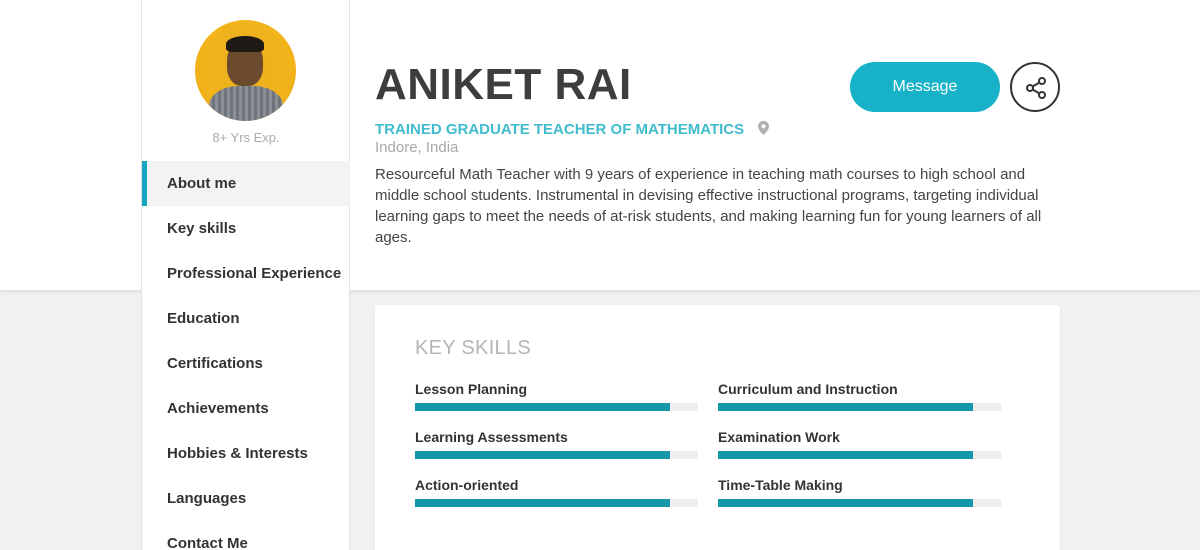 Image resolution: width=1200 pixels, height=550 pixels. I want to click on avatar-shirt, so click(246, 103).